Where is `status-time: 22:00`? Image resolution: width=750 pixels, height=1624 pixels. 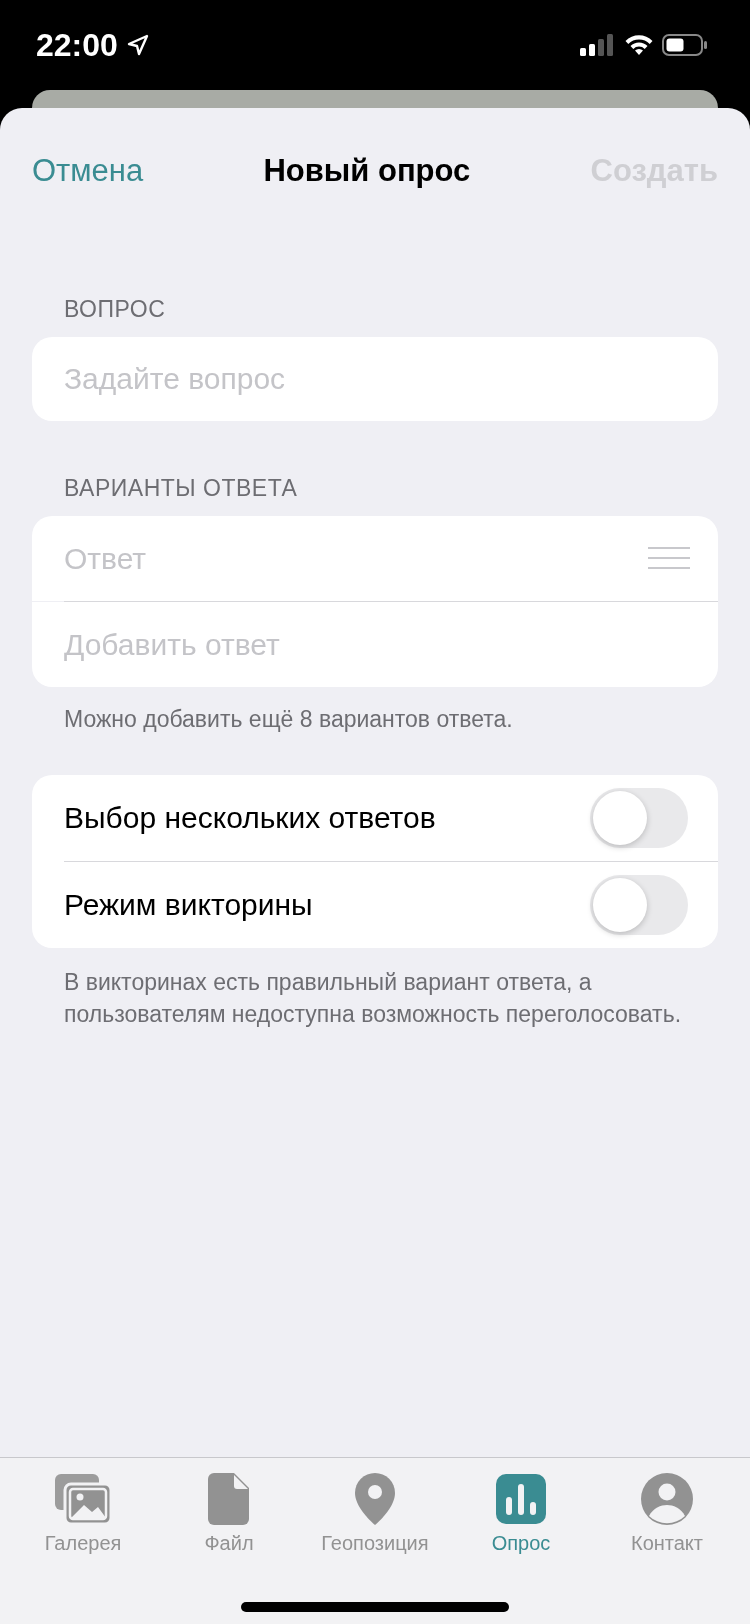
status-time: 22:00 is located at coordinates (77, 45).